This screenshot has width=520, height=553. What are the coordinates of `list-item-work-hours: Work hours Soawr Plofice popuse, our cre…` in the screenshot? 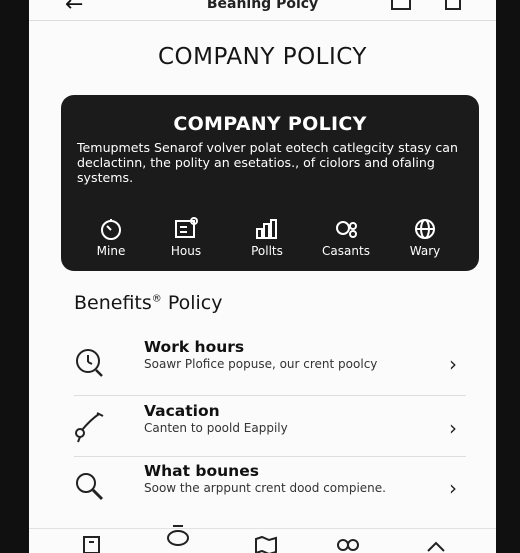 It's located at (262, 368).